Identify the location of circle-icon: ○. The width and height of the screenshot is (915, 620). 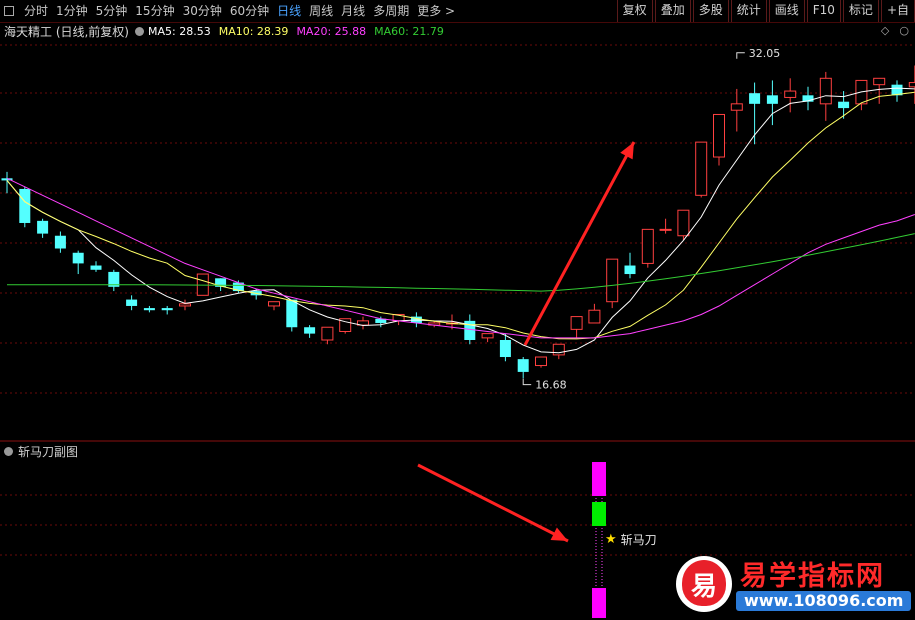
(904, 30).